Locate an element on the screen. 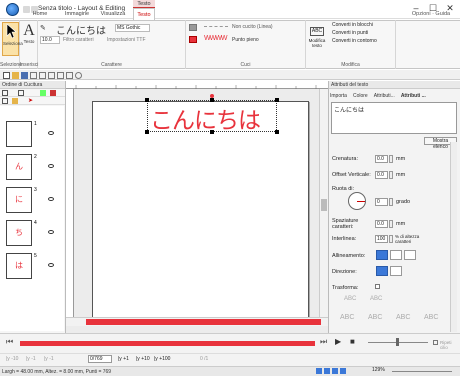 This screenshot has width=460, height=377. vertical-scroll-thumb is located at coordinates (324, 205).